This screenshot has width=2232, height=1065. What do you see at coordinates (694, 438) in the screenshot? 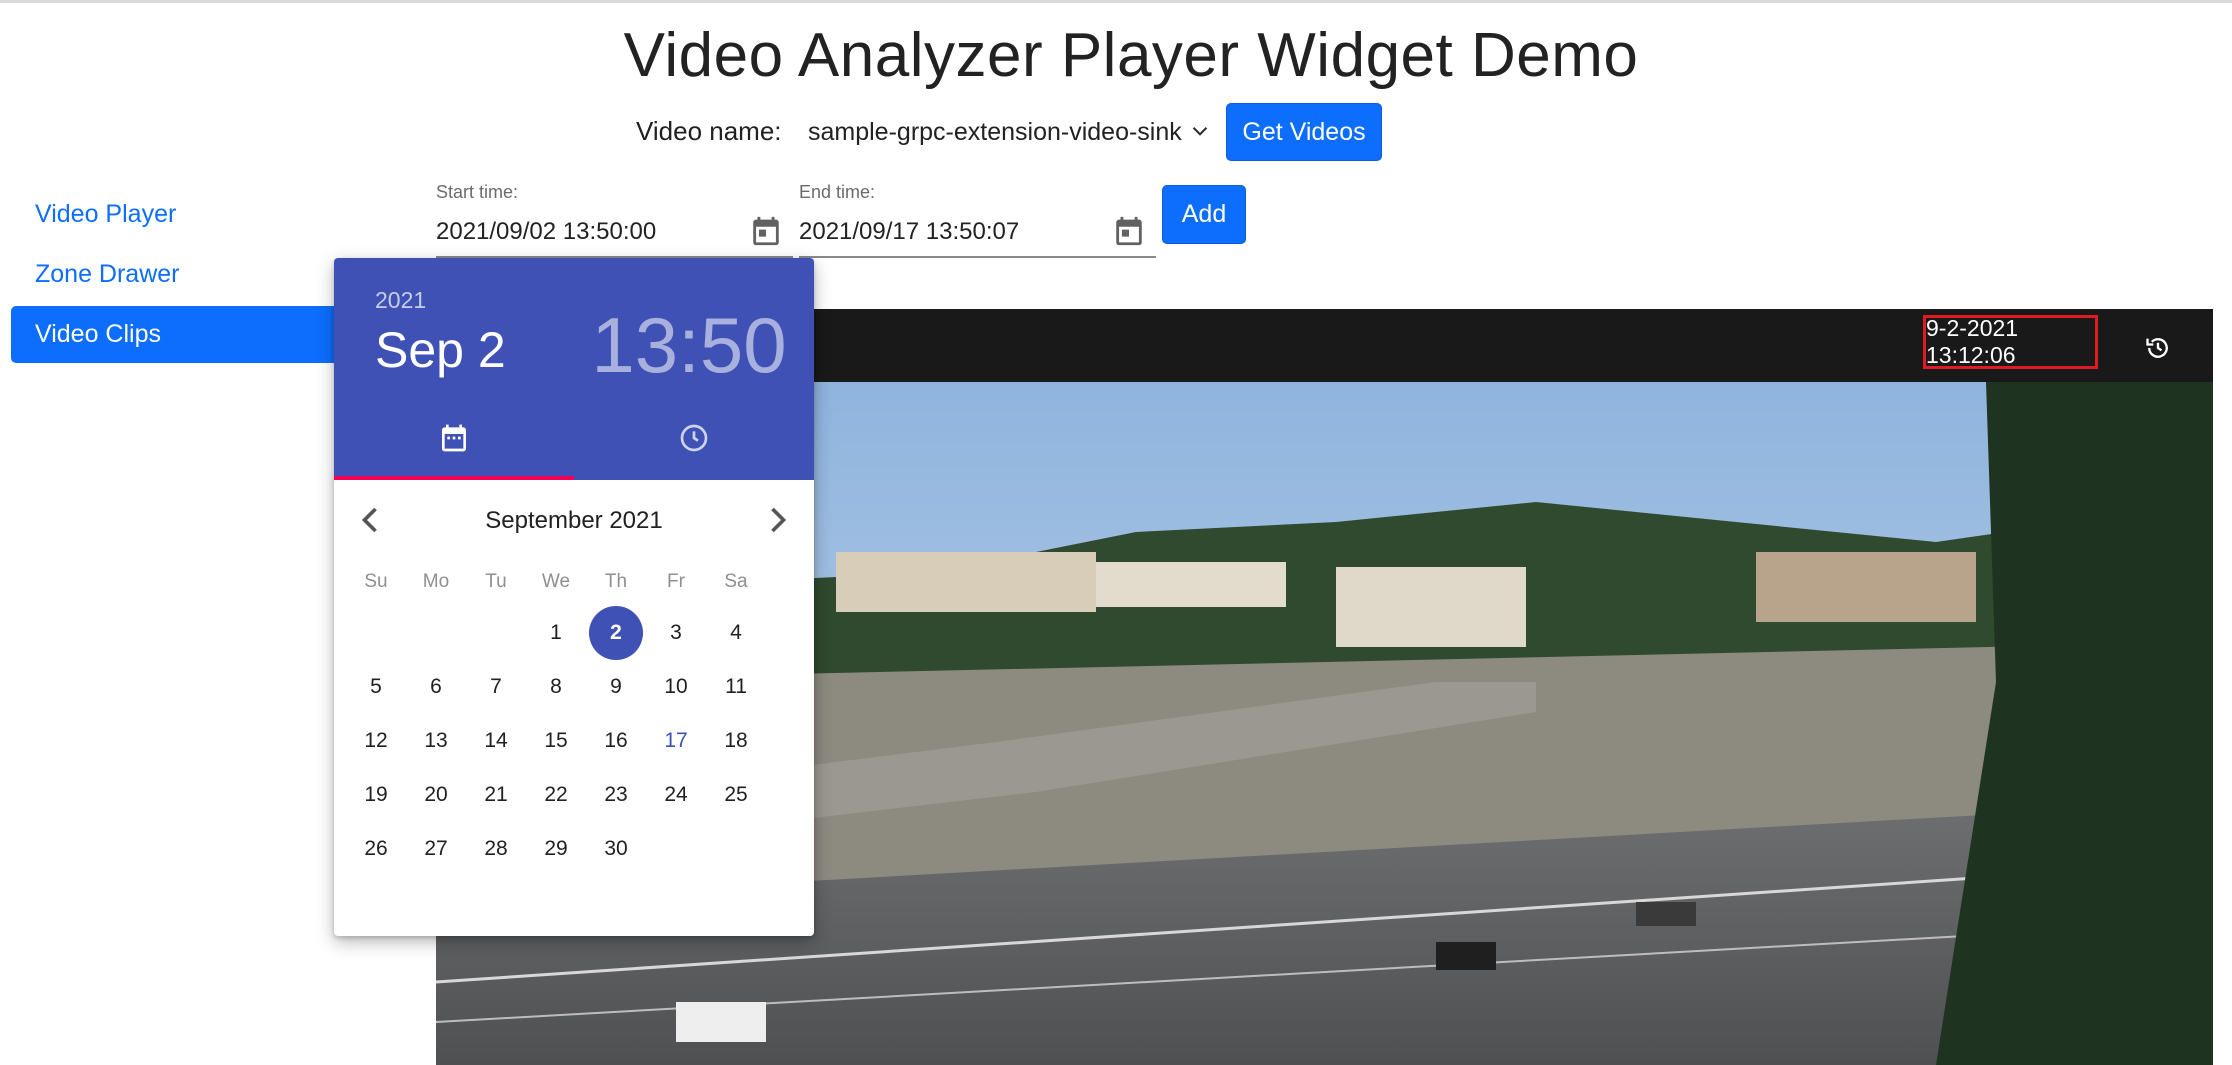
I see `clock-icon` at bounding box center [694, 438].